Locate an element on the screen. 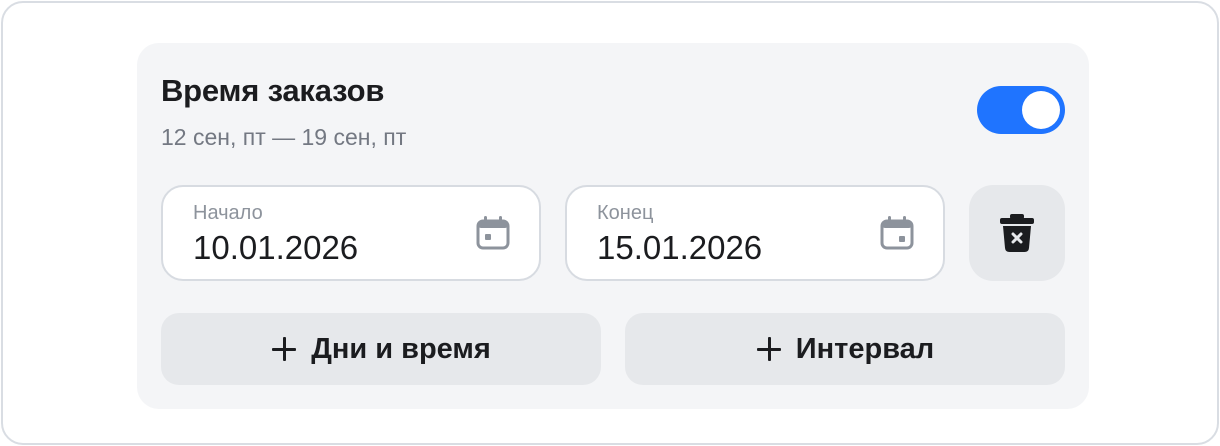  toggle-knob is located at coordinates (1041, 110).